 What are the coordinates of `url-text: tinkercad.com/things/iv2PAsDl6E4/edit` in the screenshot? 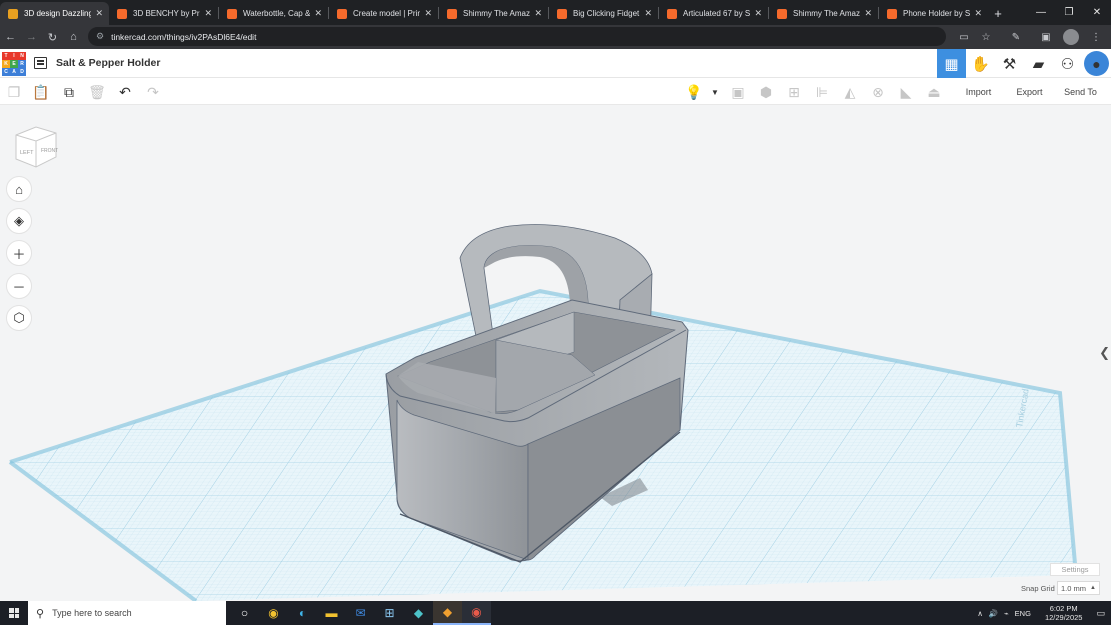 It's located at (184, 36).